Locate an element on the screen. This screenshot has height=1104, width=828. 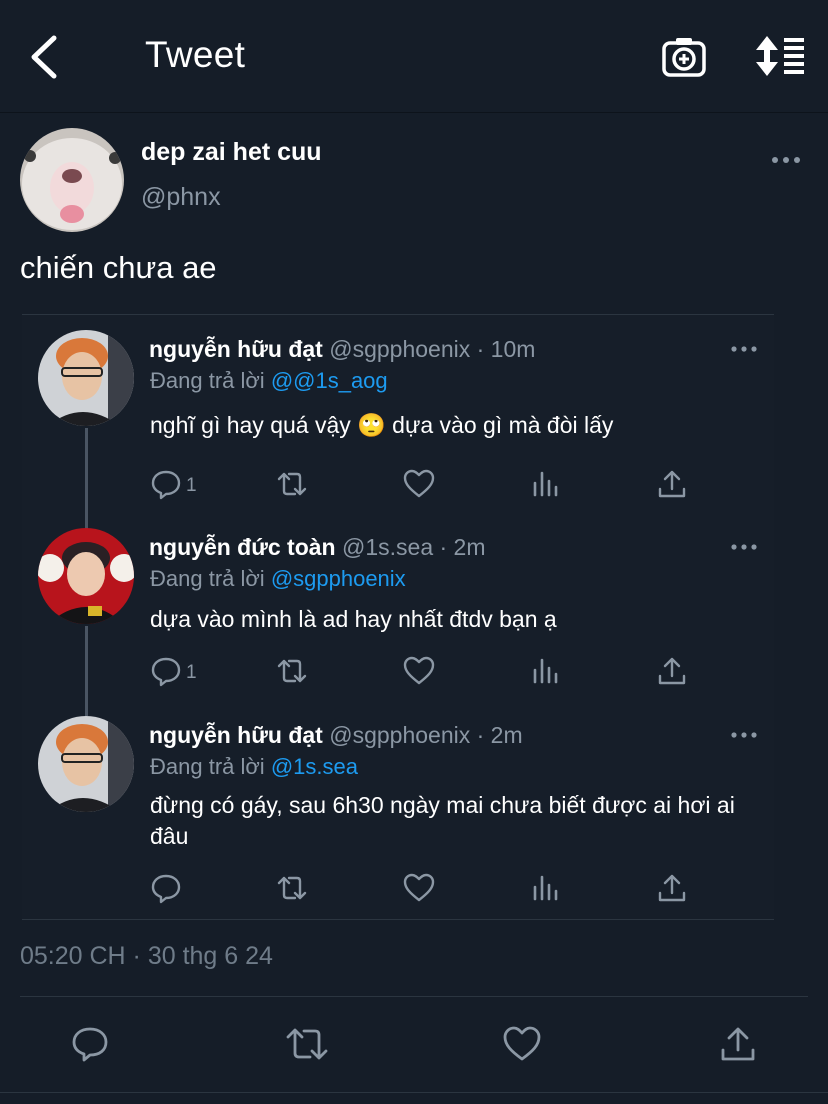
reply-header: nguyễn hữu đạt @sgpphoenix · 2m is located at coordinates (336, 735).